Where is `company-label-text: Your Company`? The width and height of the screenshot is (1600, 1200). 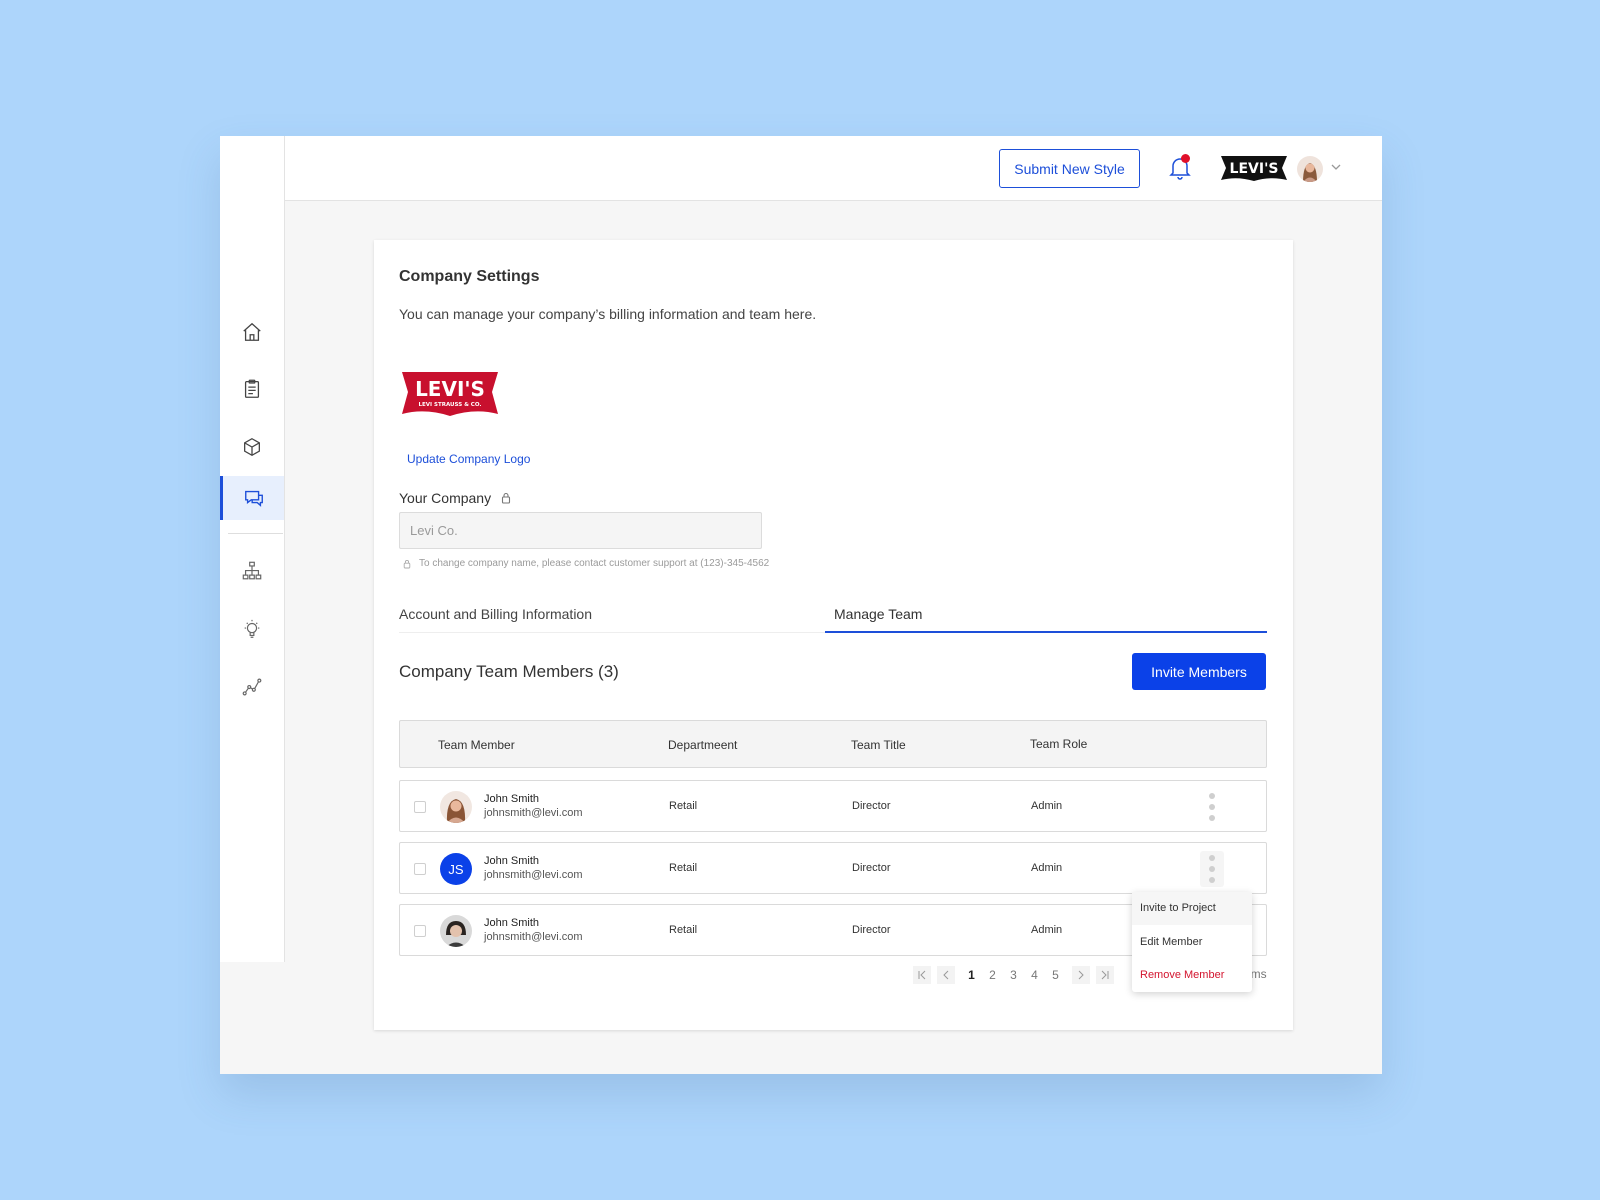
company-label-text: Your Company is located at coordinates (445, 498).